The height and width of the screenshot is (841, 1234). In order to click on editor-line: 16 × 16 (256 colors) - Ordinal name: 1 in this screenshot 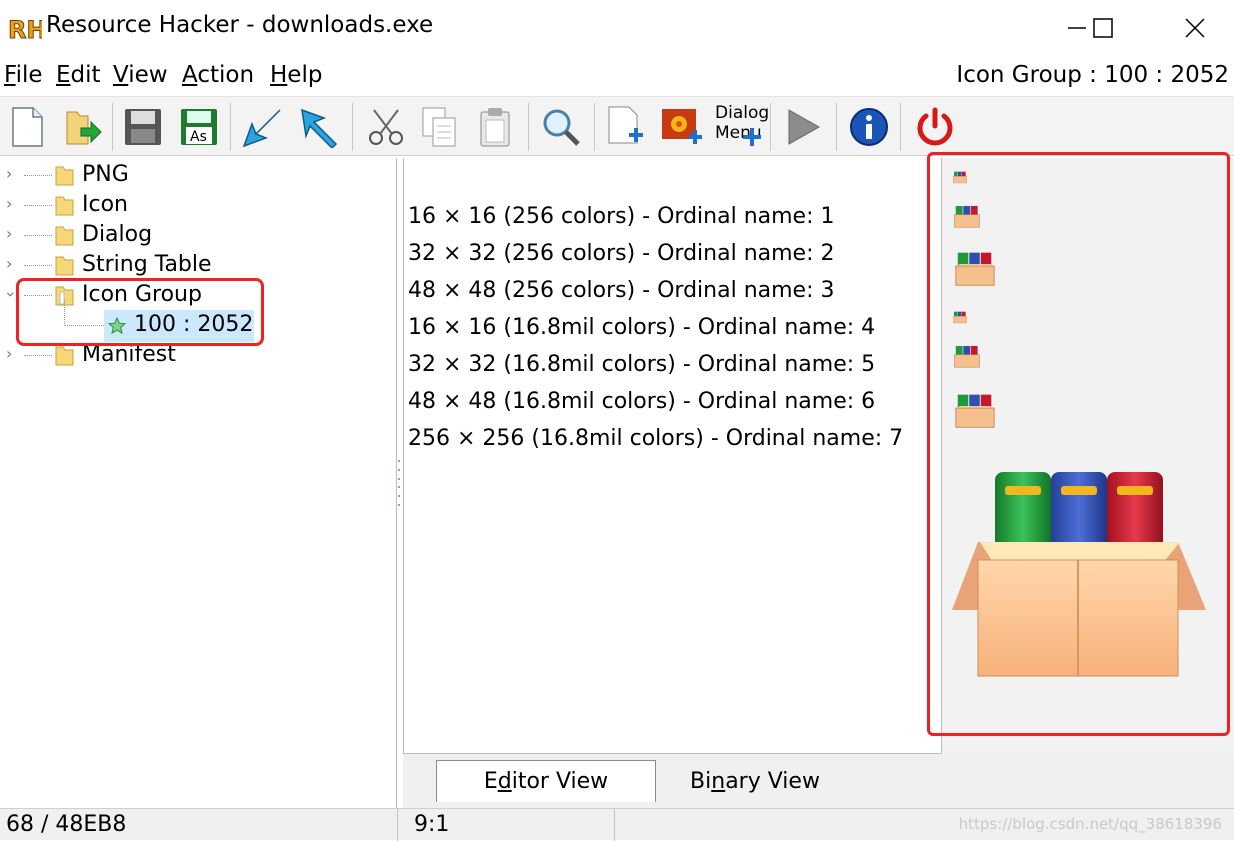, I will do `click(621, 216)`.